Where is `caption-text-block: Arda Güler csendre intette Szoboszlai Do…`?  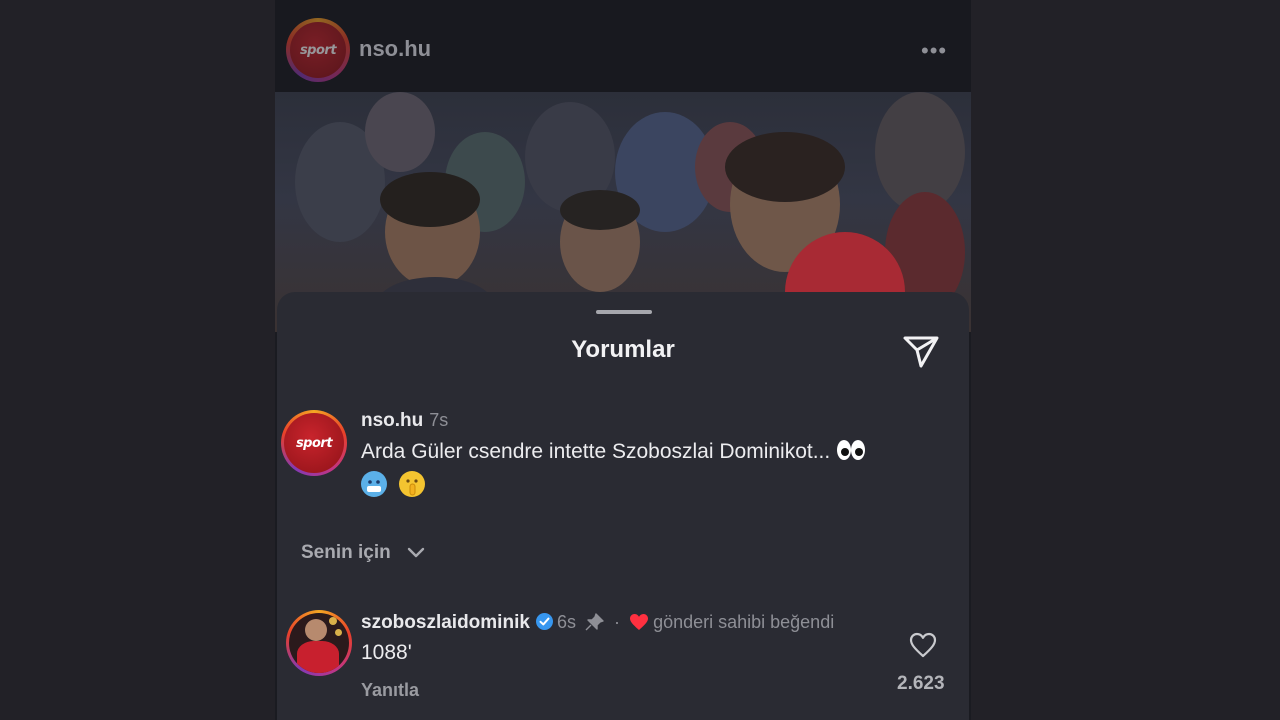 caption-text-block: Arda Güler csendre intette Szoboszlai Do… is located at coordinates (651, 469).